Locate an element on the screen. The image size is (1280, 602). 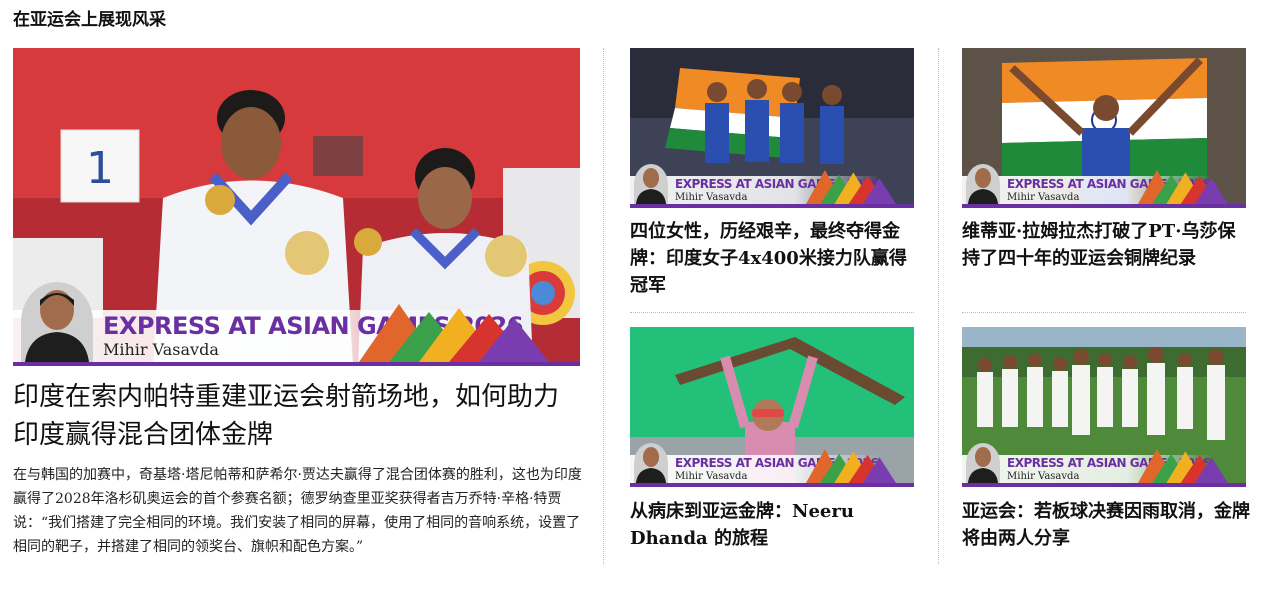
section-title: 在亚运会上展现风采 is located at coordinates (89, 20).